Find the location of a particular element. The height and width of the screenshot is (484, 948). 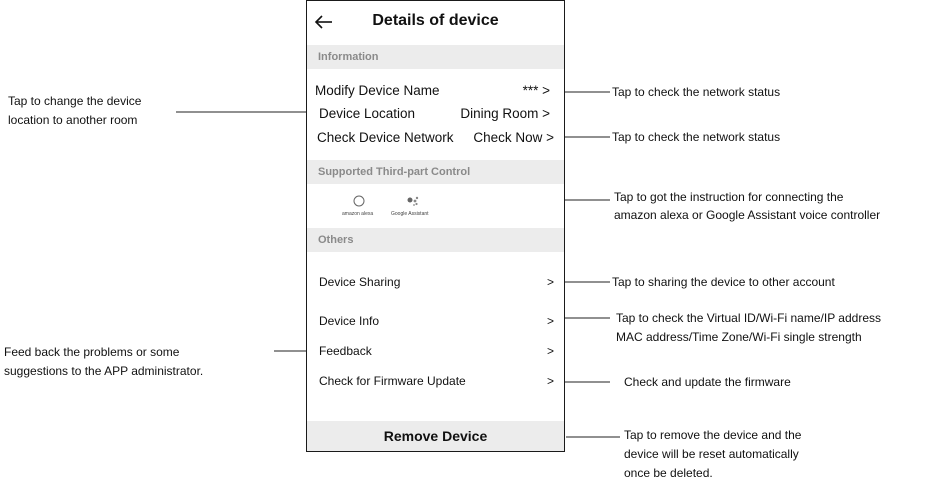

section-third-party: Supported Third-part Control is located at coordinates (435, 172).